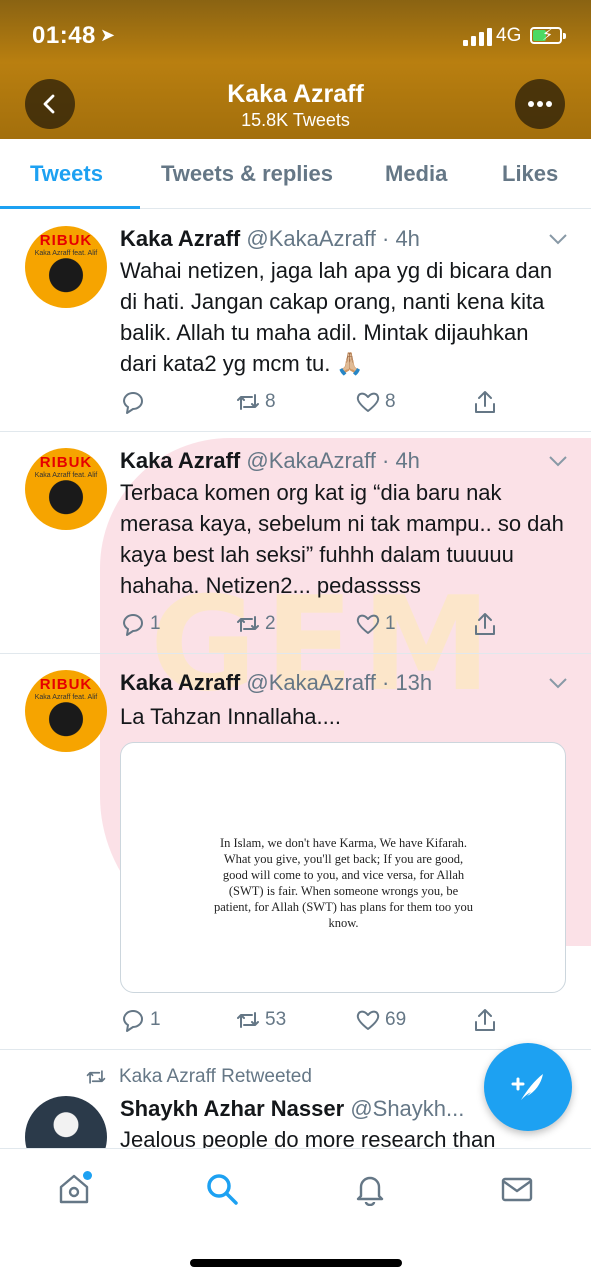 The height and width of the screenshot is (1280, 591). Describe the element at coordinates (66, 174) in the screenshot. I see `tab-tweets: Tweets` at that location.